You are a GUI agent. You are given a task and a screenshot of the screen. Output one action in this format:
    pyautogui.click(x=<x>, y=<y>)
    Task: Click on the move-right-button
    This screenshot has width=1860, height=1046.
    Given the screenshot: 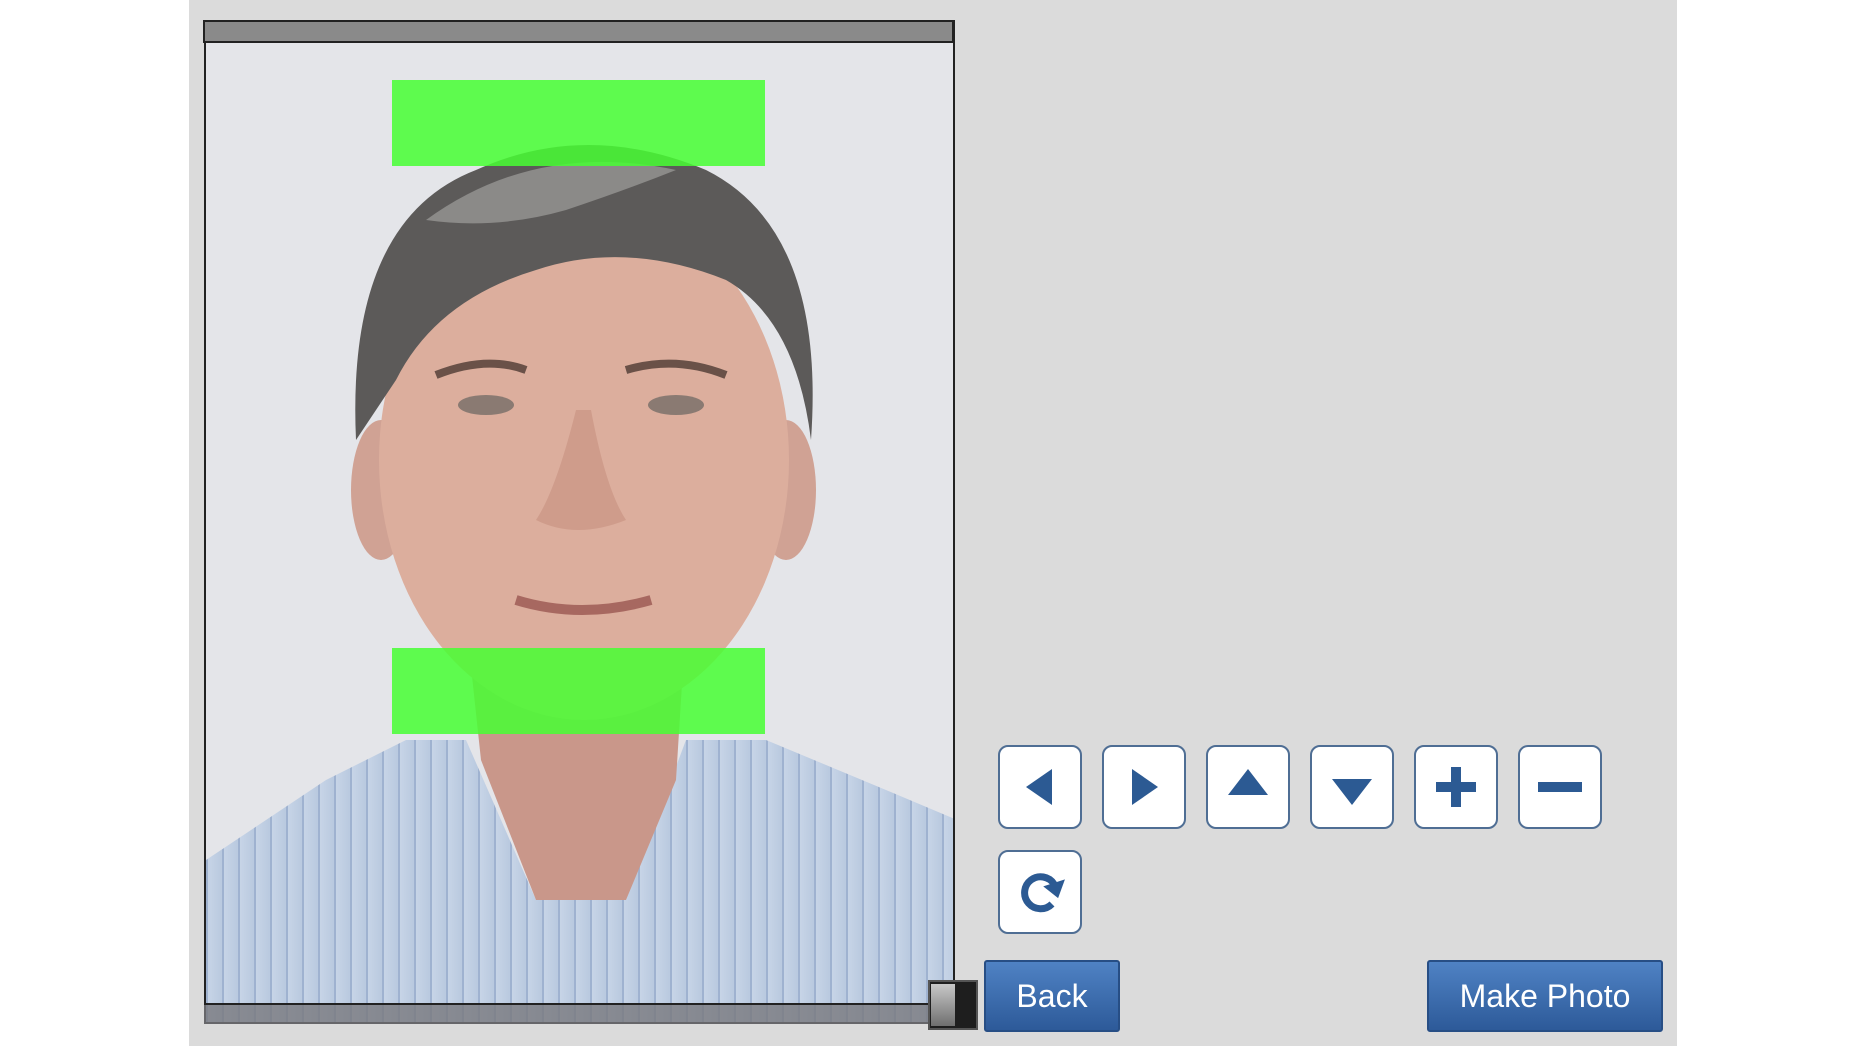 What is the action you would take?
    pyautogui.click(x=1144, y=787)
    